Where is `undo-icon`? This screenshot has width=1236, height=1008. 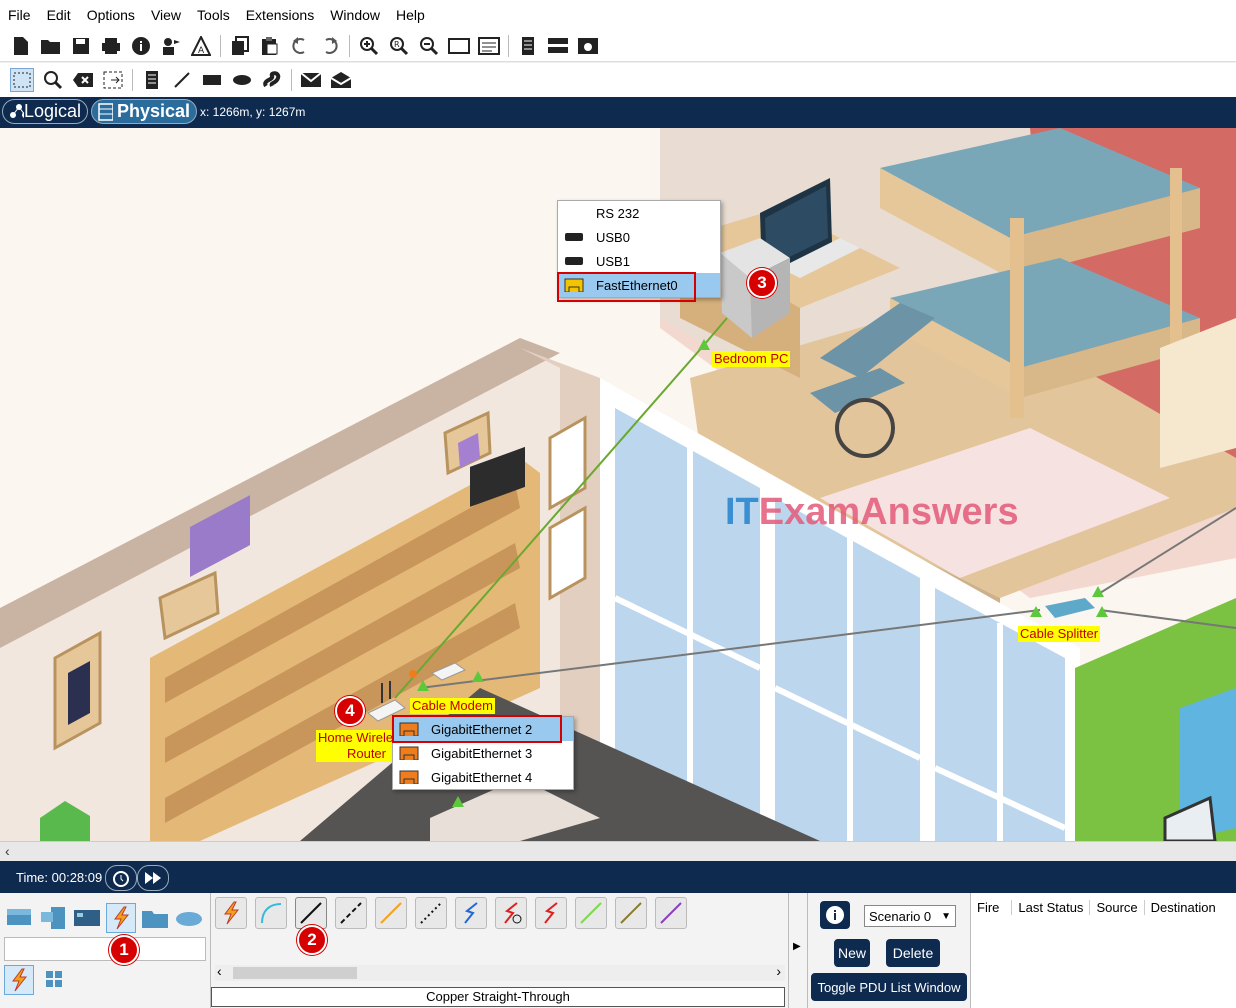 undo-icon is located at coordinates (300, 46).